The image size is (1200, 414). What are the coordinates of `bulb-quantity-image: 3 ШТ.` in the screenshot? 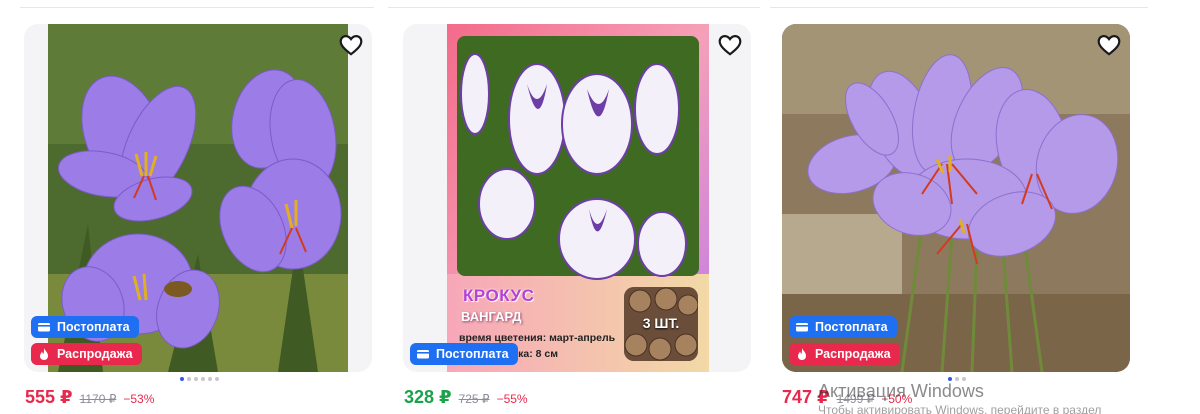 It's located at (661, 324).